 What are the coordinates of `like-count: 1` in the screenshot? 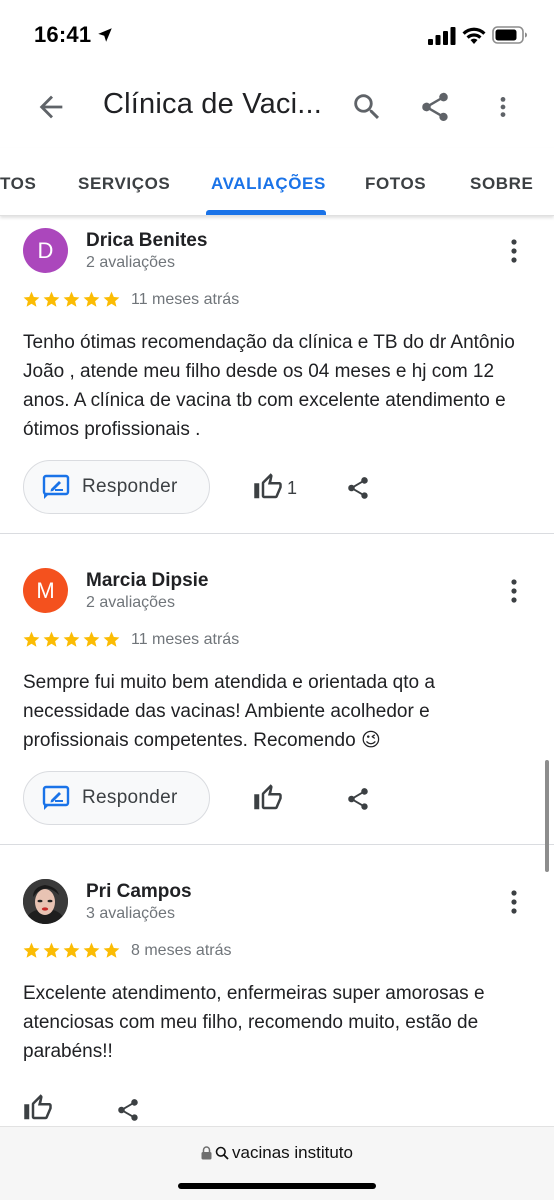 It's located at (292, 488).